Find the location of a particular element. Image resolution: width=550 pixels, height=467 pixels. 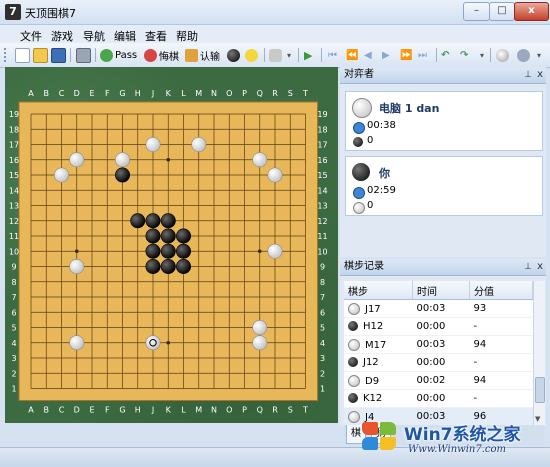

tea-button is located at coordinates (275, 55).